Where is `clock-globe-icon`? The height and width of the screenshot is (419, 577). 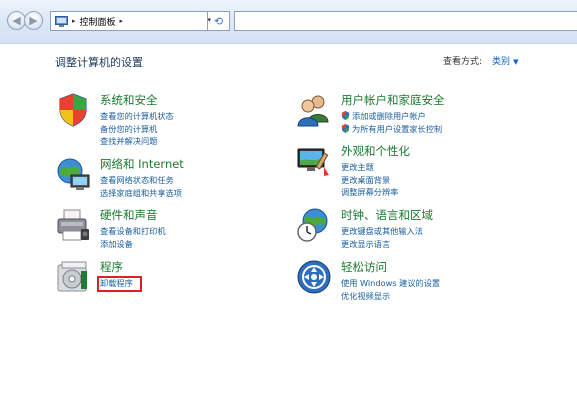 clock-globe-icon is located at coordinates (312, 225).